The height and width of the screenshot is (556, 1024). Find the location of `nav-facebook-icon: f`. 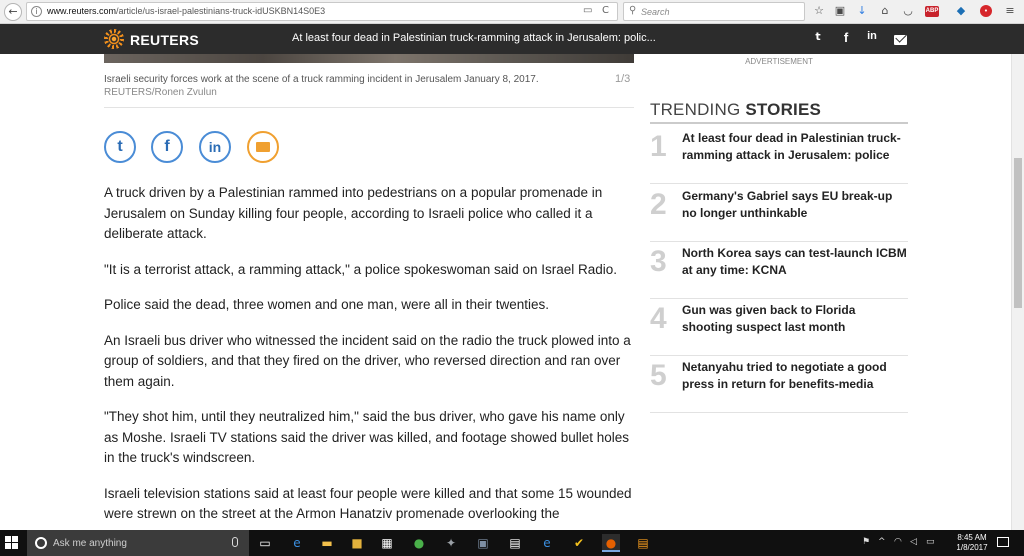

nav-facebook-icon: f is located at coordinates (846, 37).